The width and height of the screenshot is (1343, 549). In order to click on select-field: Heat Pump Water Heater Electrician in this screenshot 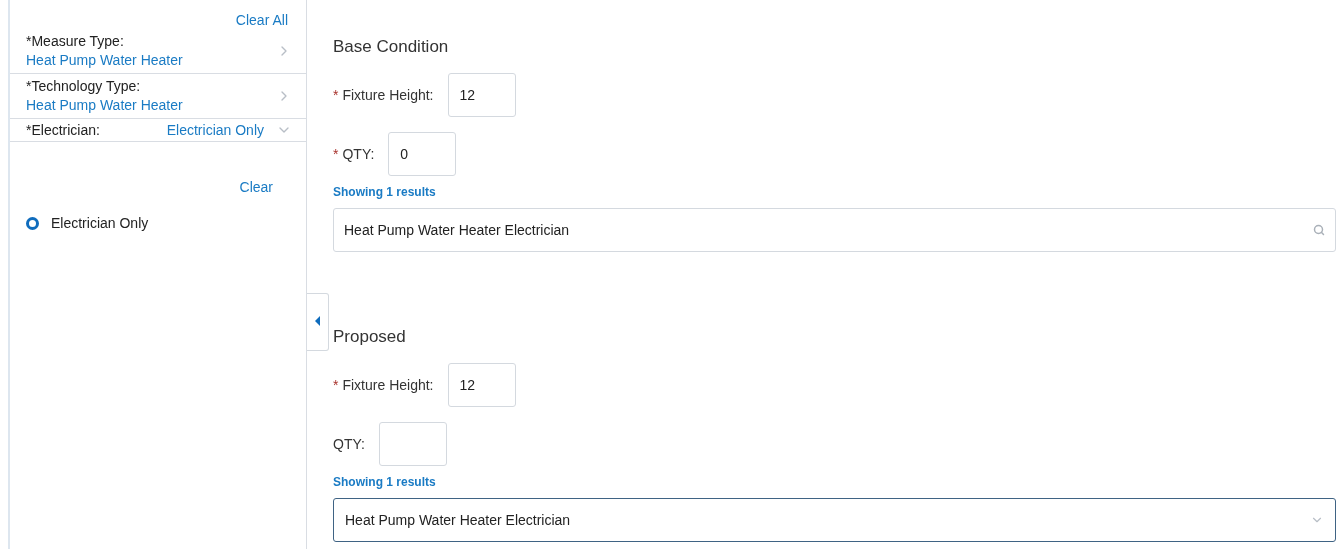, I will do `click(834, 520)`.